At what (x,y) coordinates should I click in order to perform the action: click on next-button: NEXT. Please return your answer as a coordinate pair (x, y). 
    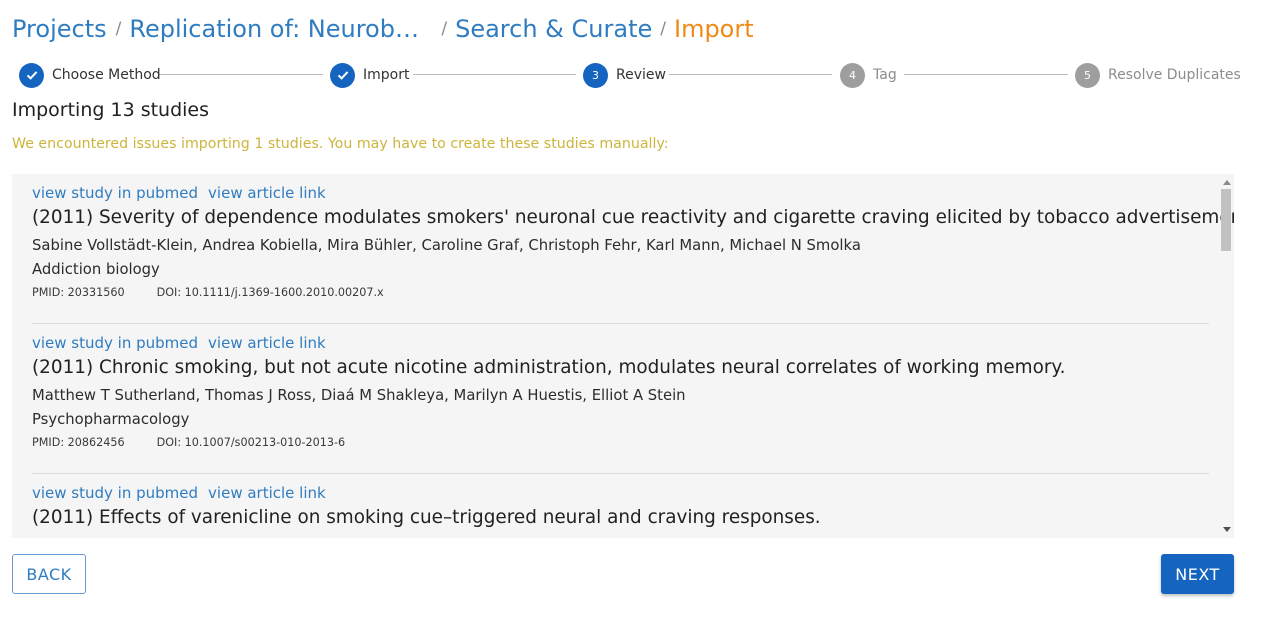
    Looking at the image, I should click on (1197, 574).